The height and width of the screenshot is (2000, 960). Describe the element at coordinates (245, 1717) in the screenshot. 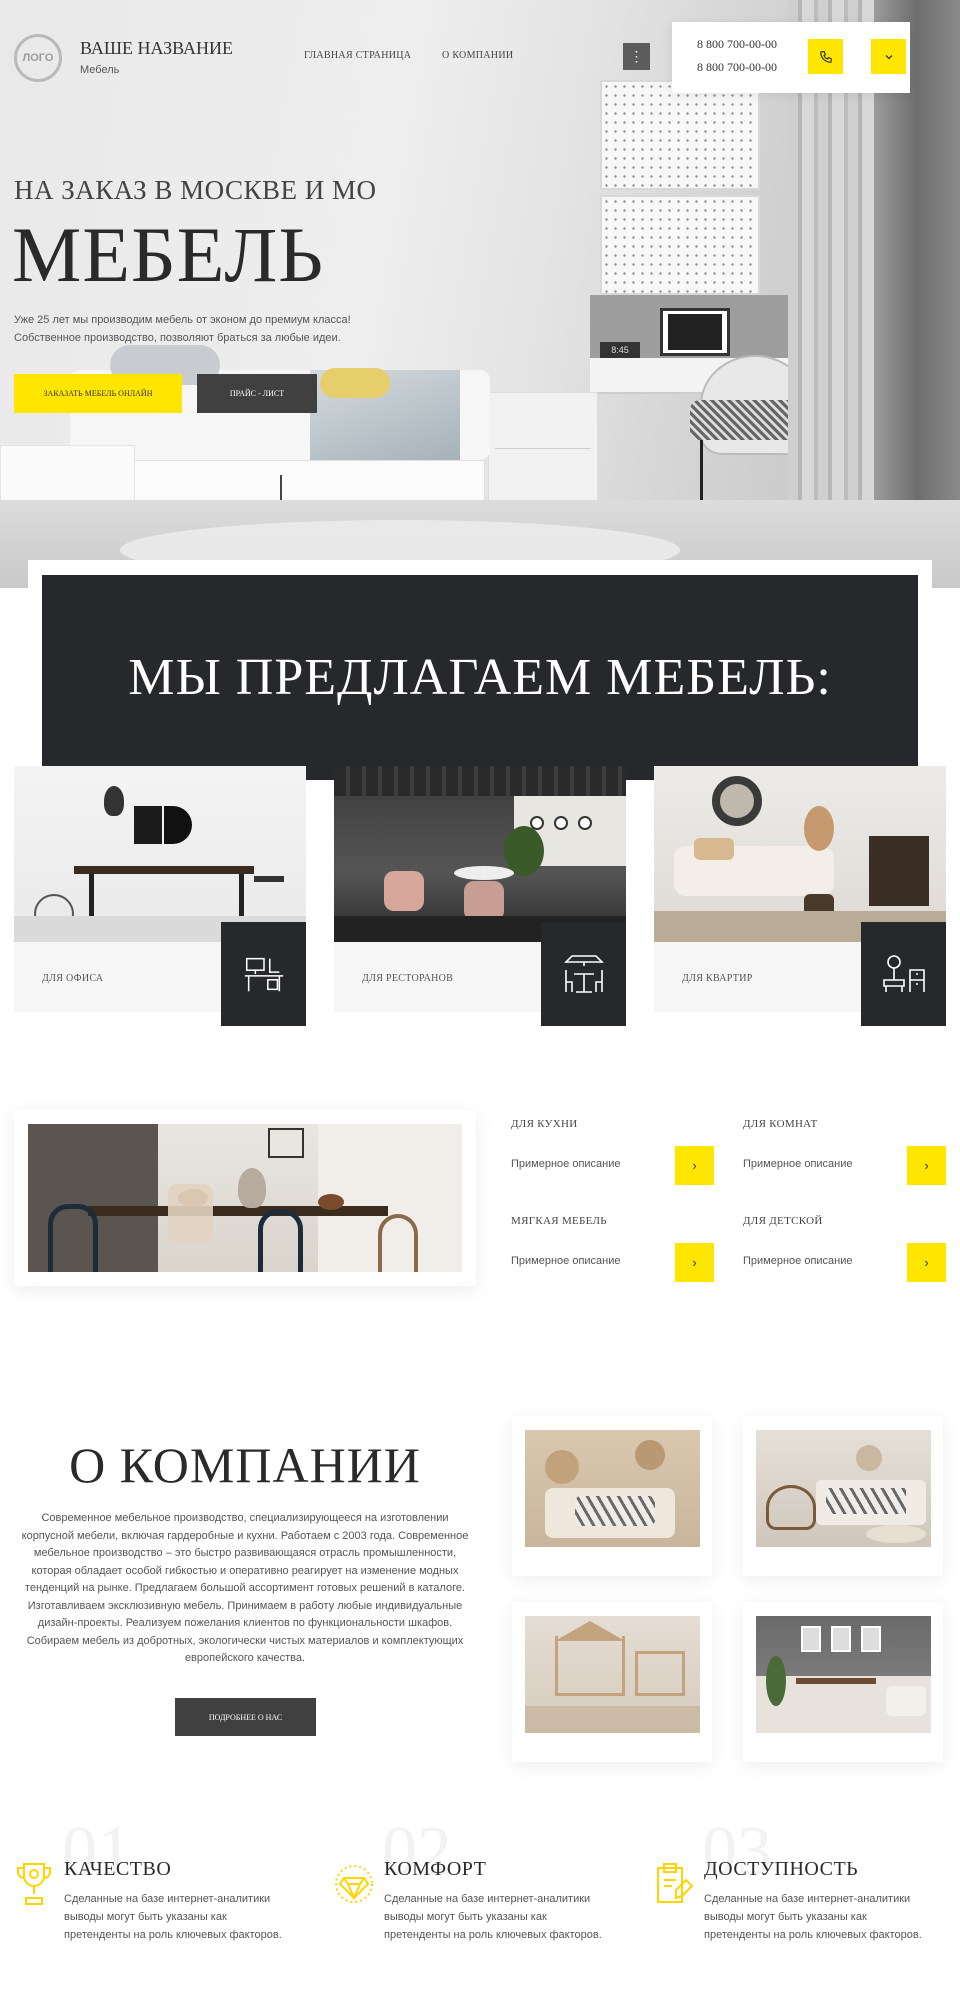

I see `more-about-button: ПОДРОБНЕЕ О НАС` at that location.